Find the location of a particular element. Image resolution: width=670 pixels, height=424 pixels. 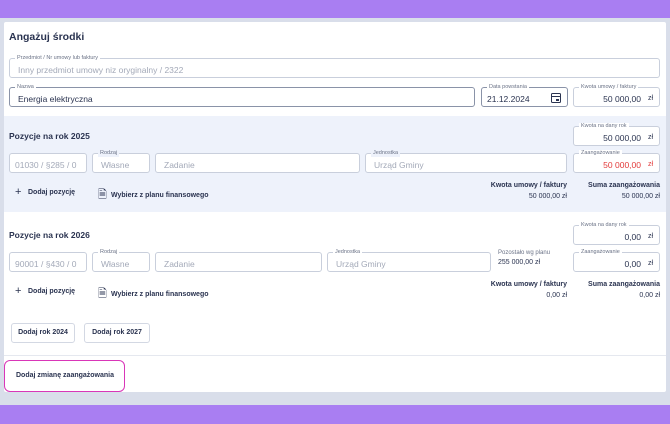

choose-plan-2026-button: 🗎 Wybierz z planu finansowego is located at coordinates (153, 294).